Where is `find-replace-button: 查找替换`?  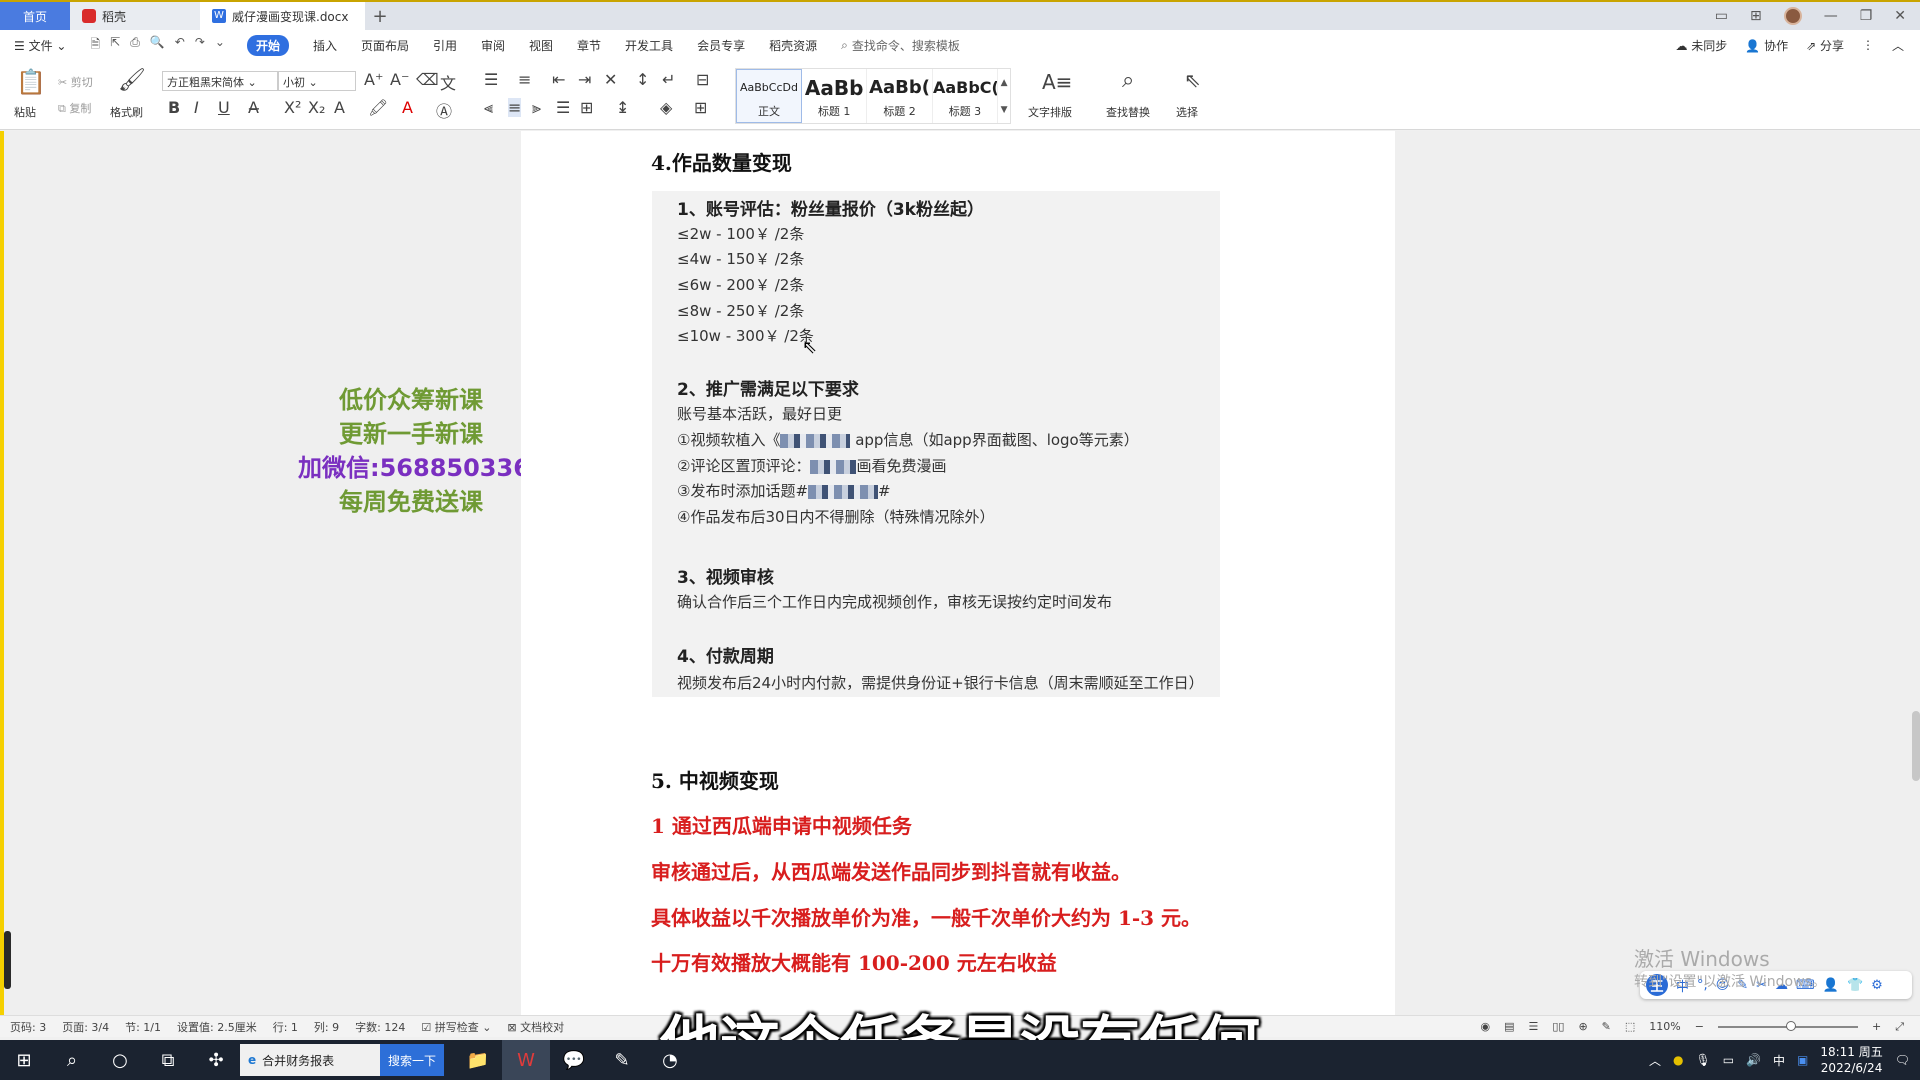
find-replace-button: 查找替换 is located at coordinates (1128, 112).